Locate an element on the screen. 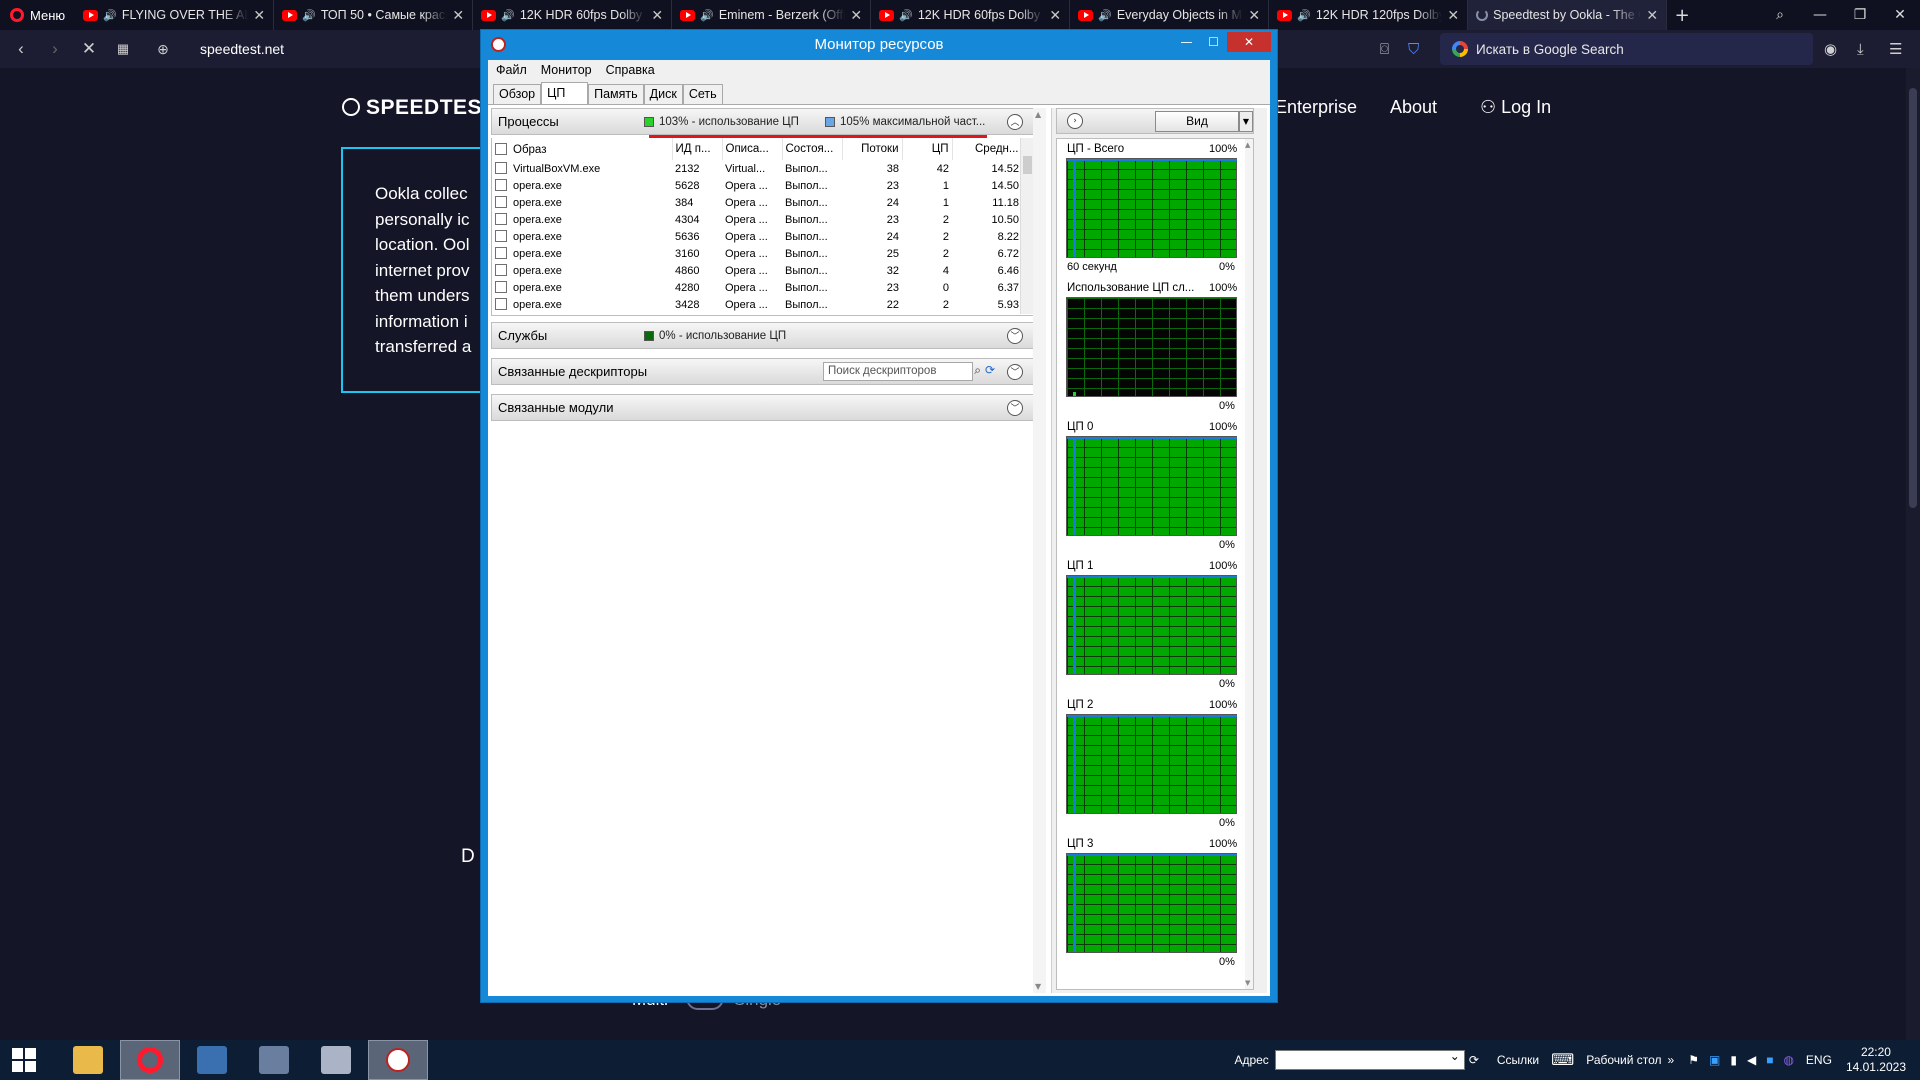 This screenshot has width=1920, height=1080. menu-help: Справка is located at coordinates (630, 70).